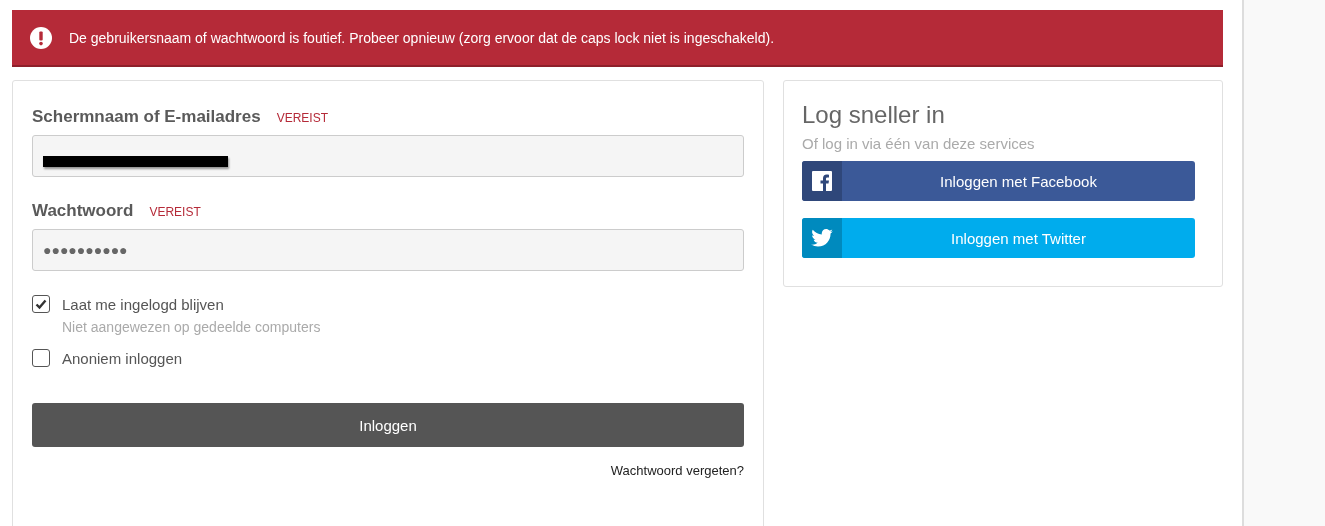 The width and height of the screenshot is (1325, 526). What do you see at coordinates (83, 211) in the screenshot?
I see `field-label: Wachtwoord` at bounding box center [83, 211].